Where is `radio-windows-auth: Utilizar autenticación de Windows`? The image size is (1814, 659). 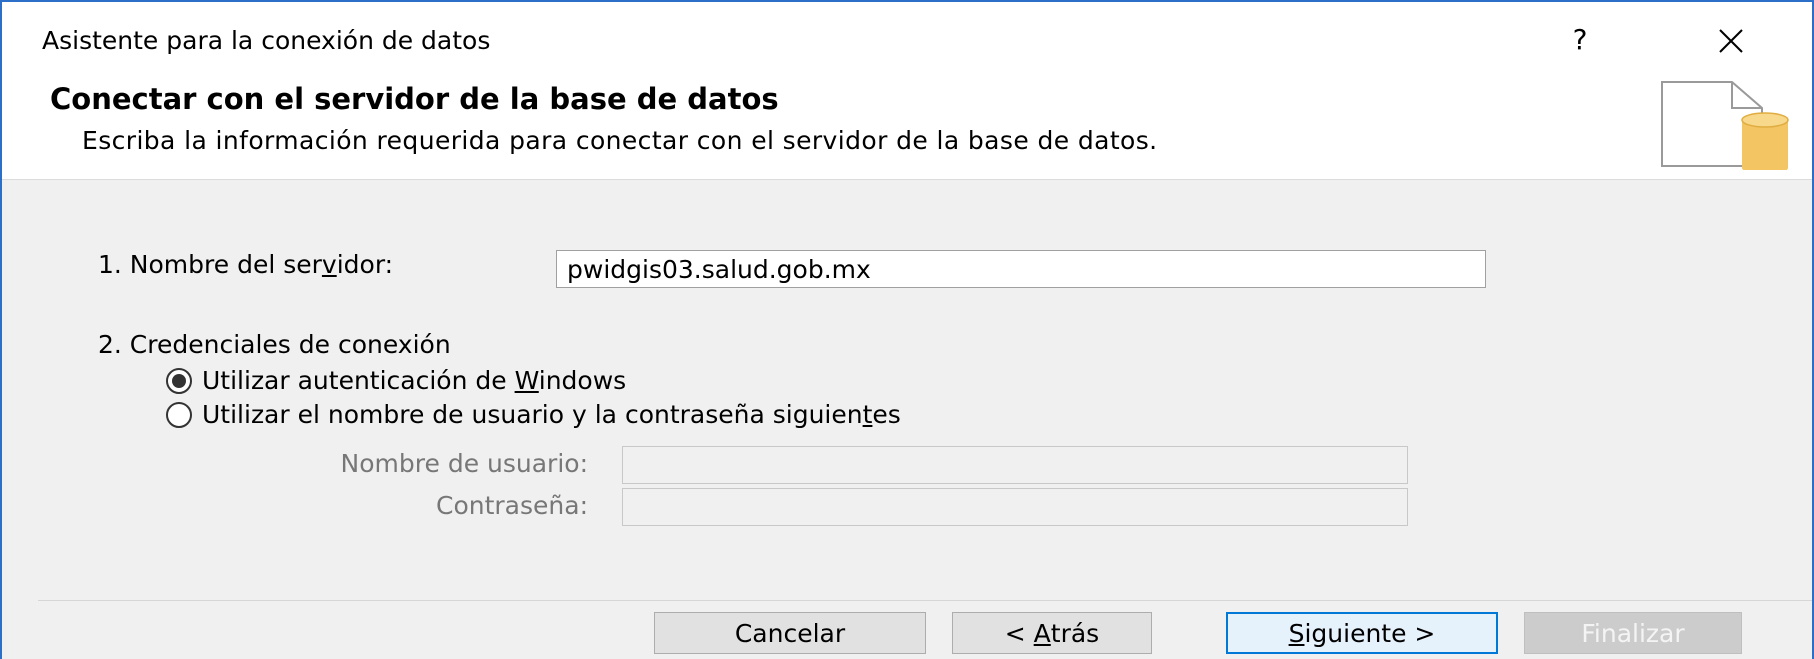
radio-windows-auth: Utilizar autenticación de Windows is located at coordinates (396, 380).